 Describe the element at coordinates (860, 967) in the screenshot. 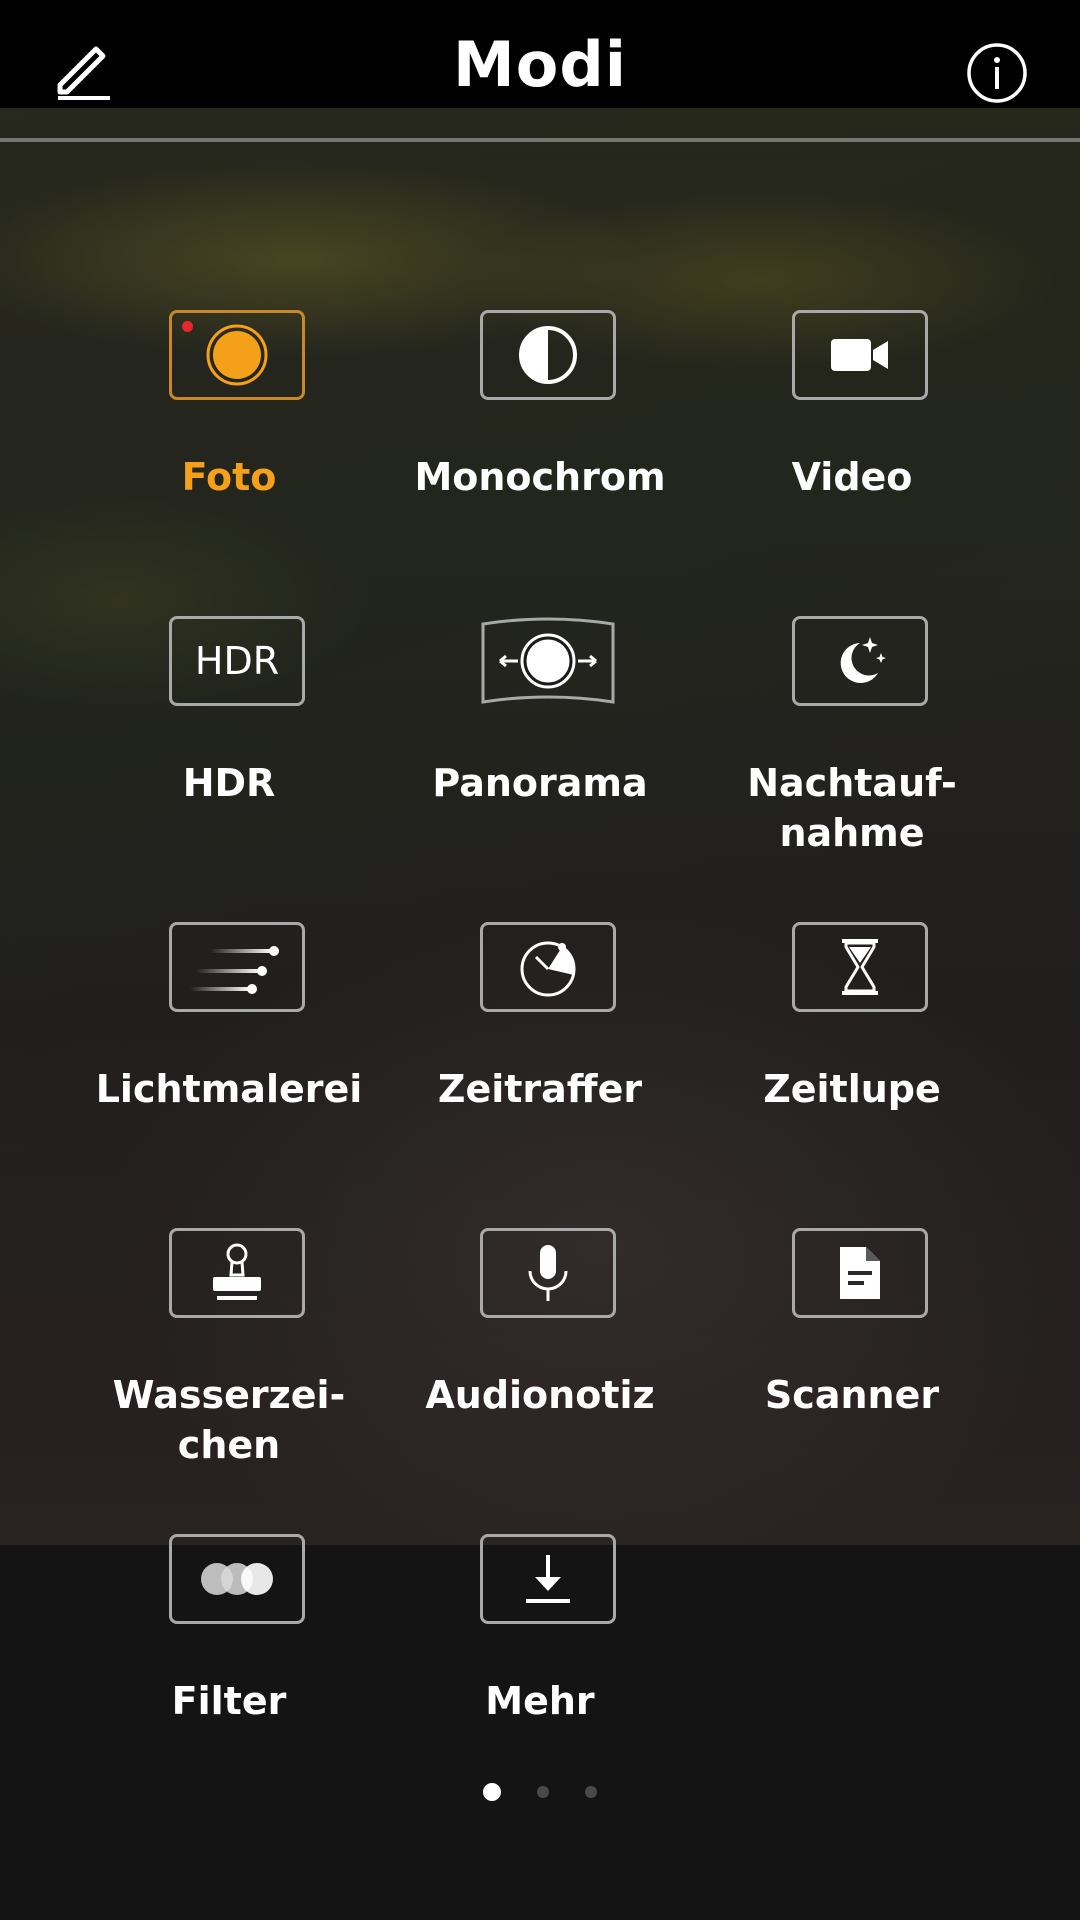

I see `hourglass-icon` at that location.